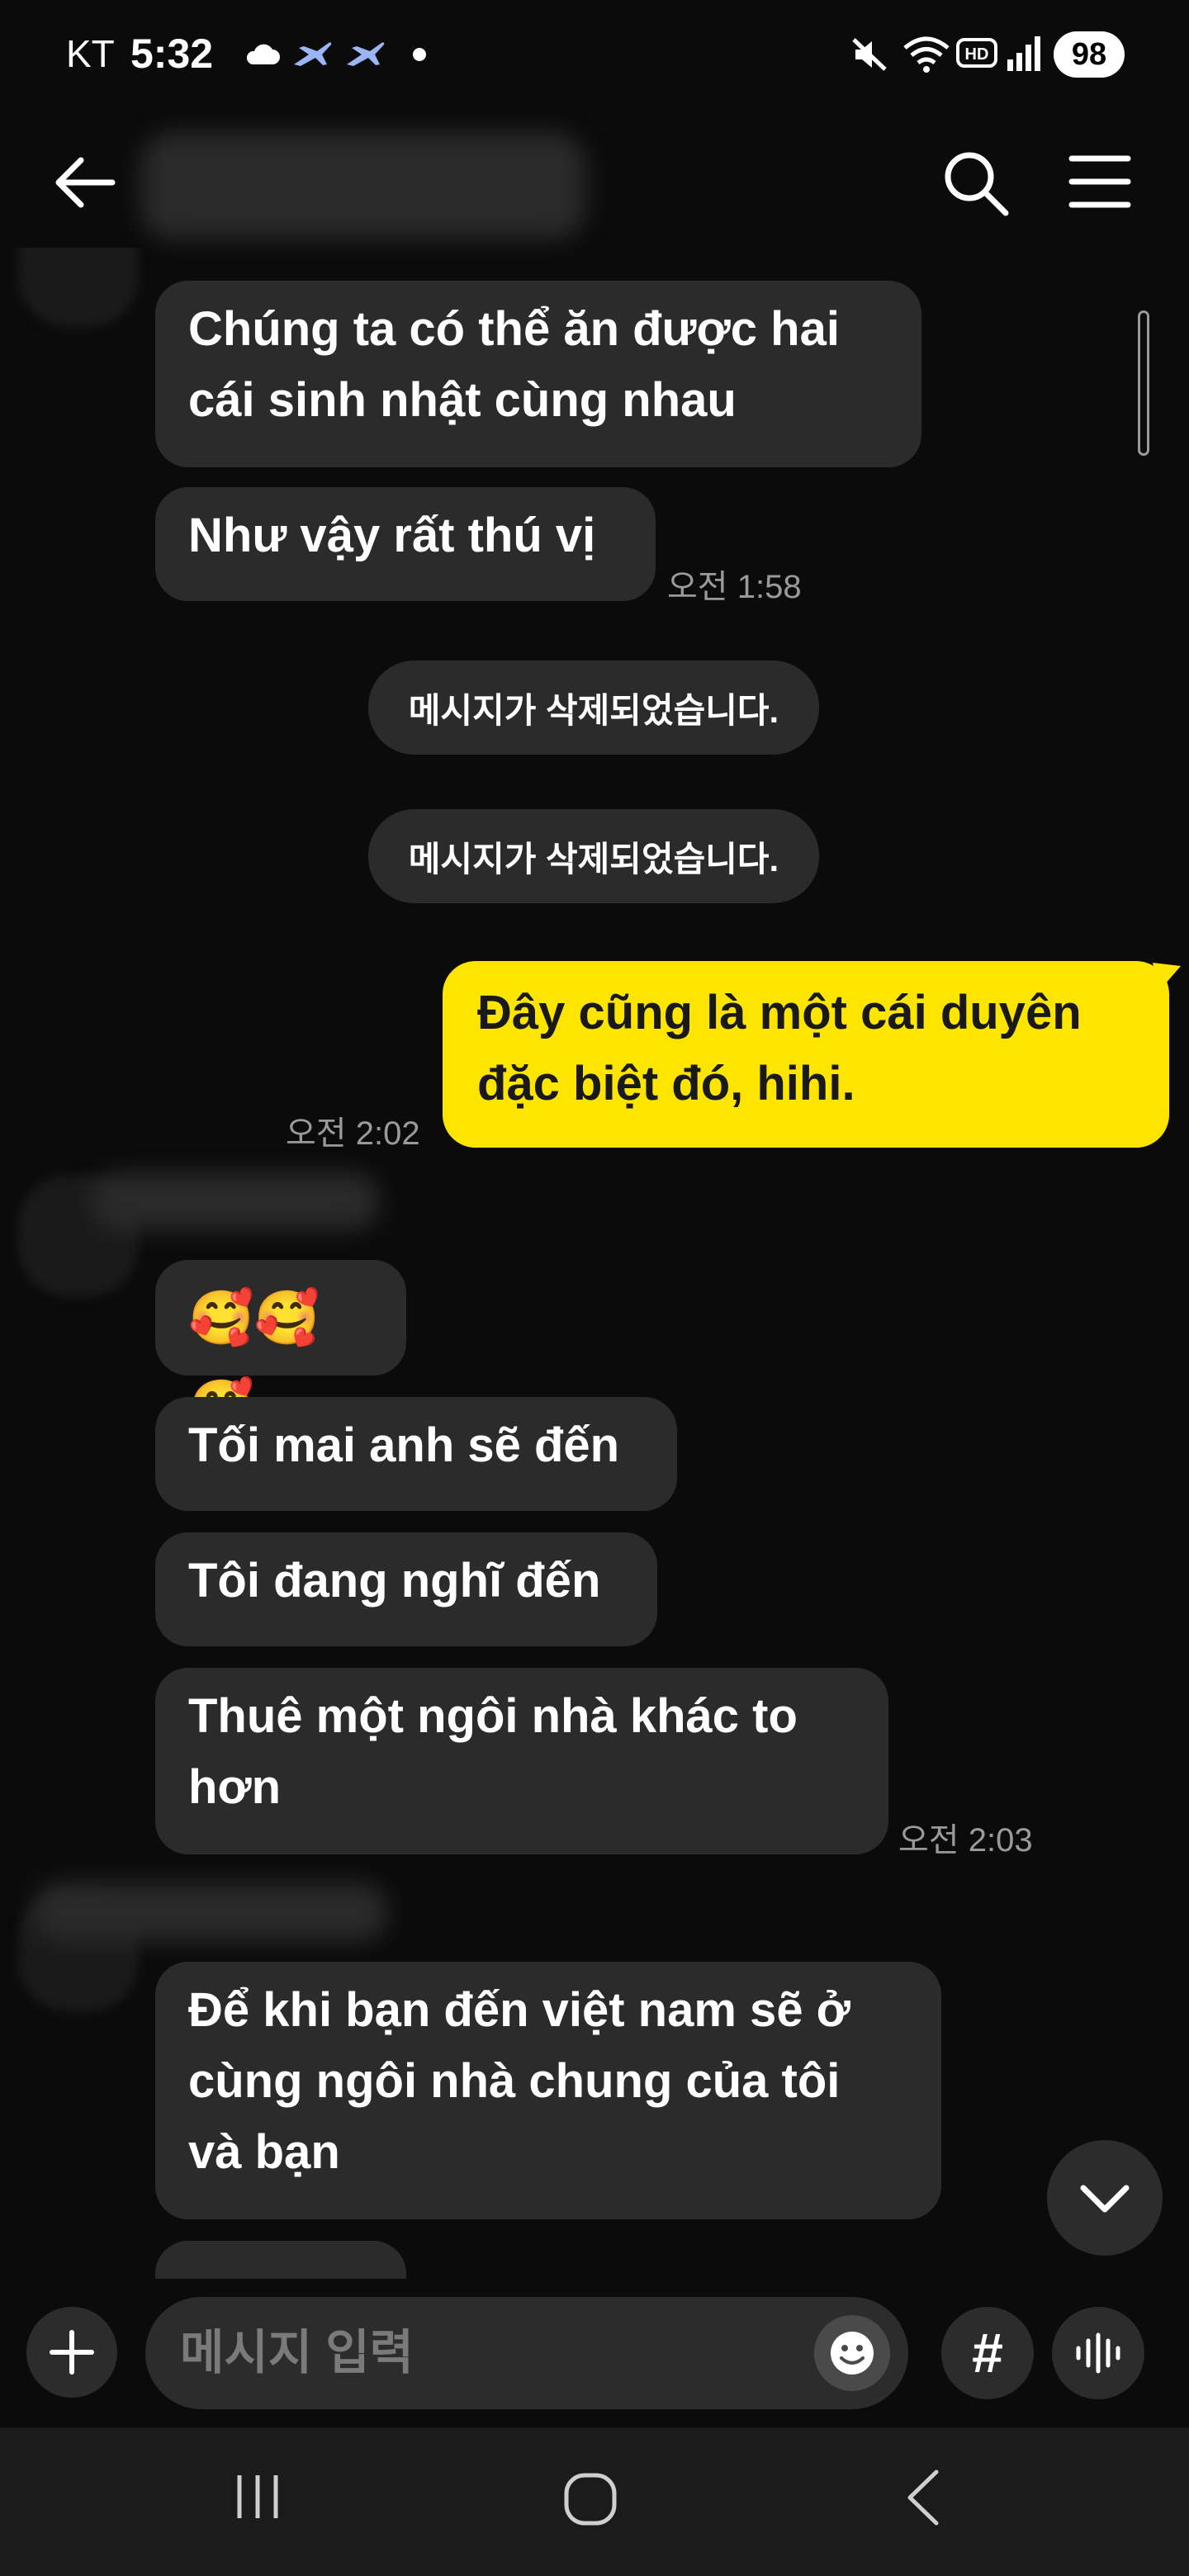 Image resolution: width=1189 pixels, height=2576 pixels. What do you see at coordinates (280, 2260) in the screenshot?
I see `message-bubble-partial` at bounding box center [280, 2260].